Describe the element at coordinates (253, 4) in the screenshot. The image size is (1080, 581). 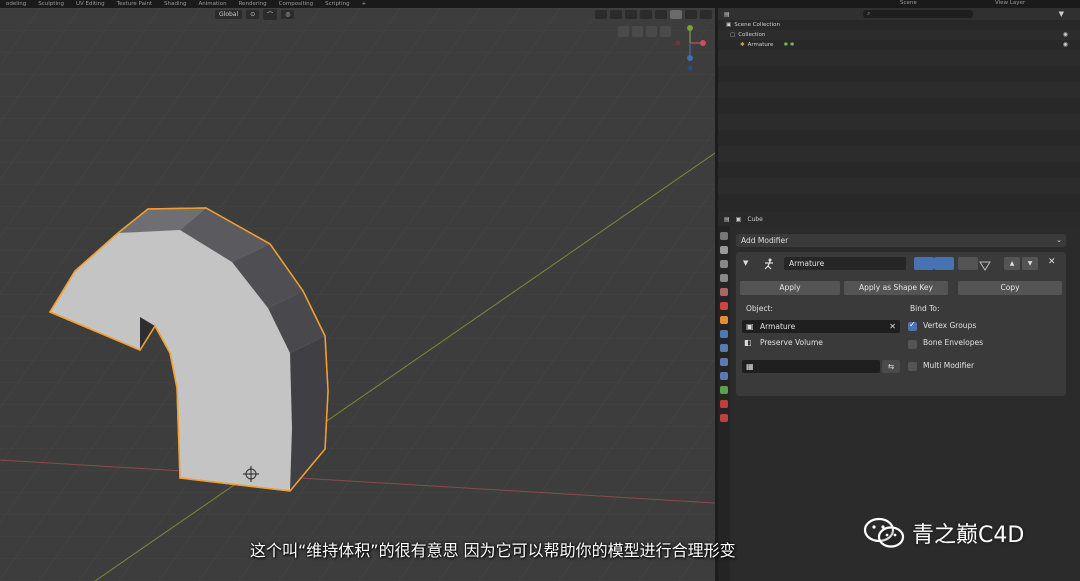
I see `workspace-tab-rendering: Rendering` at that location.